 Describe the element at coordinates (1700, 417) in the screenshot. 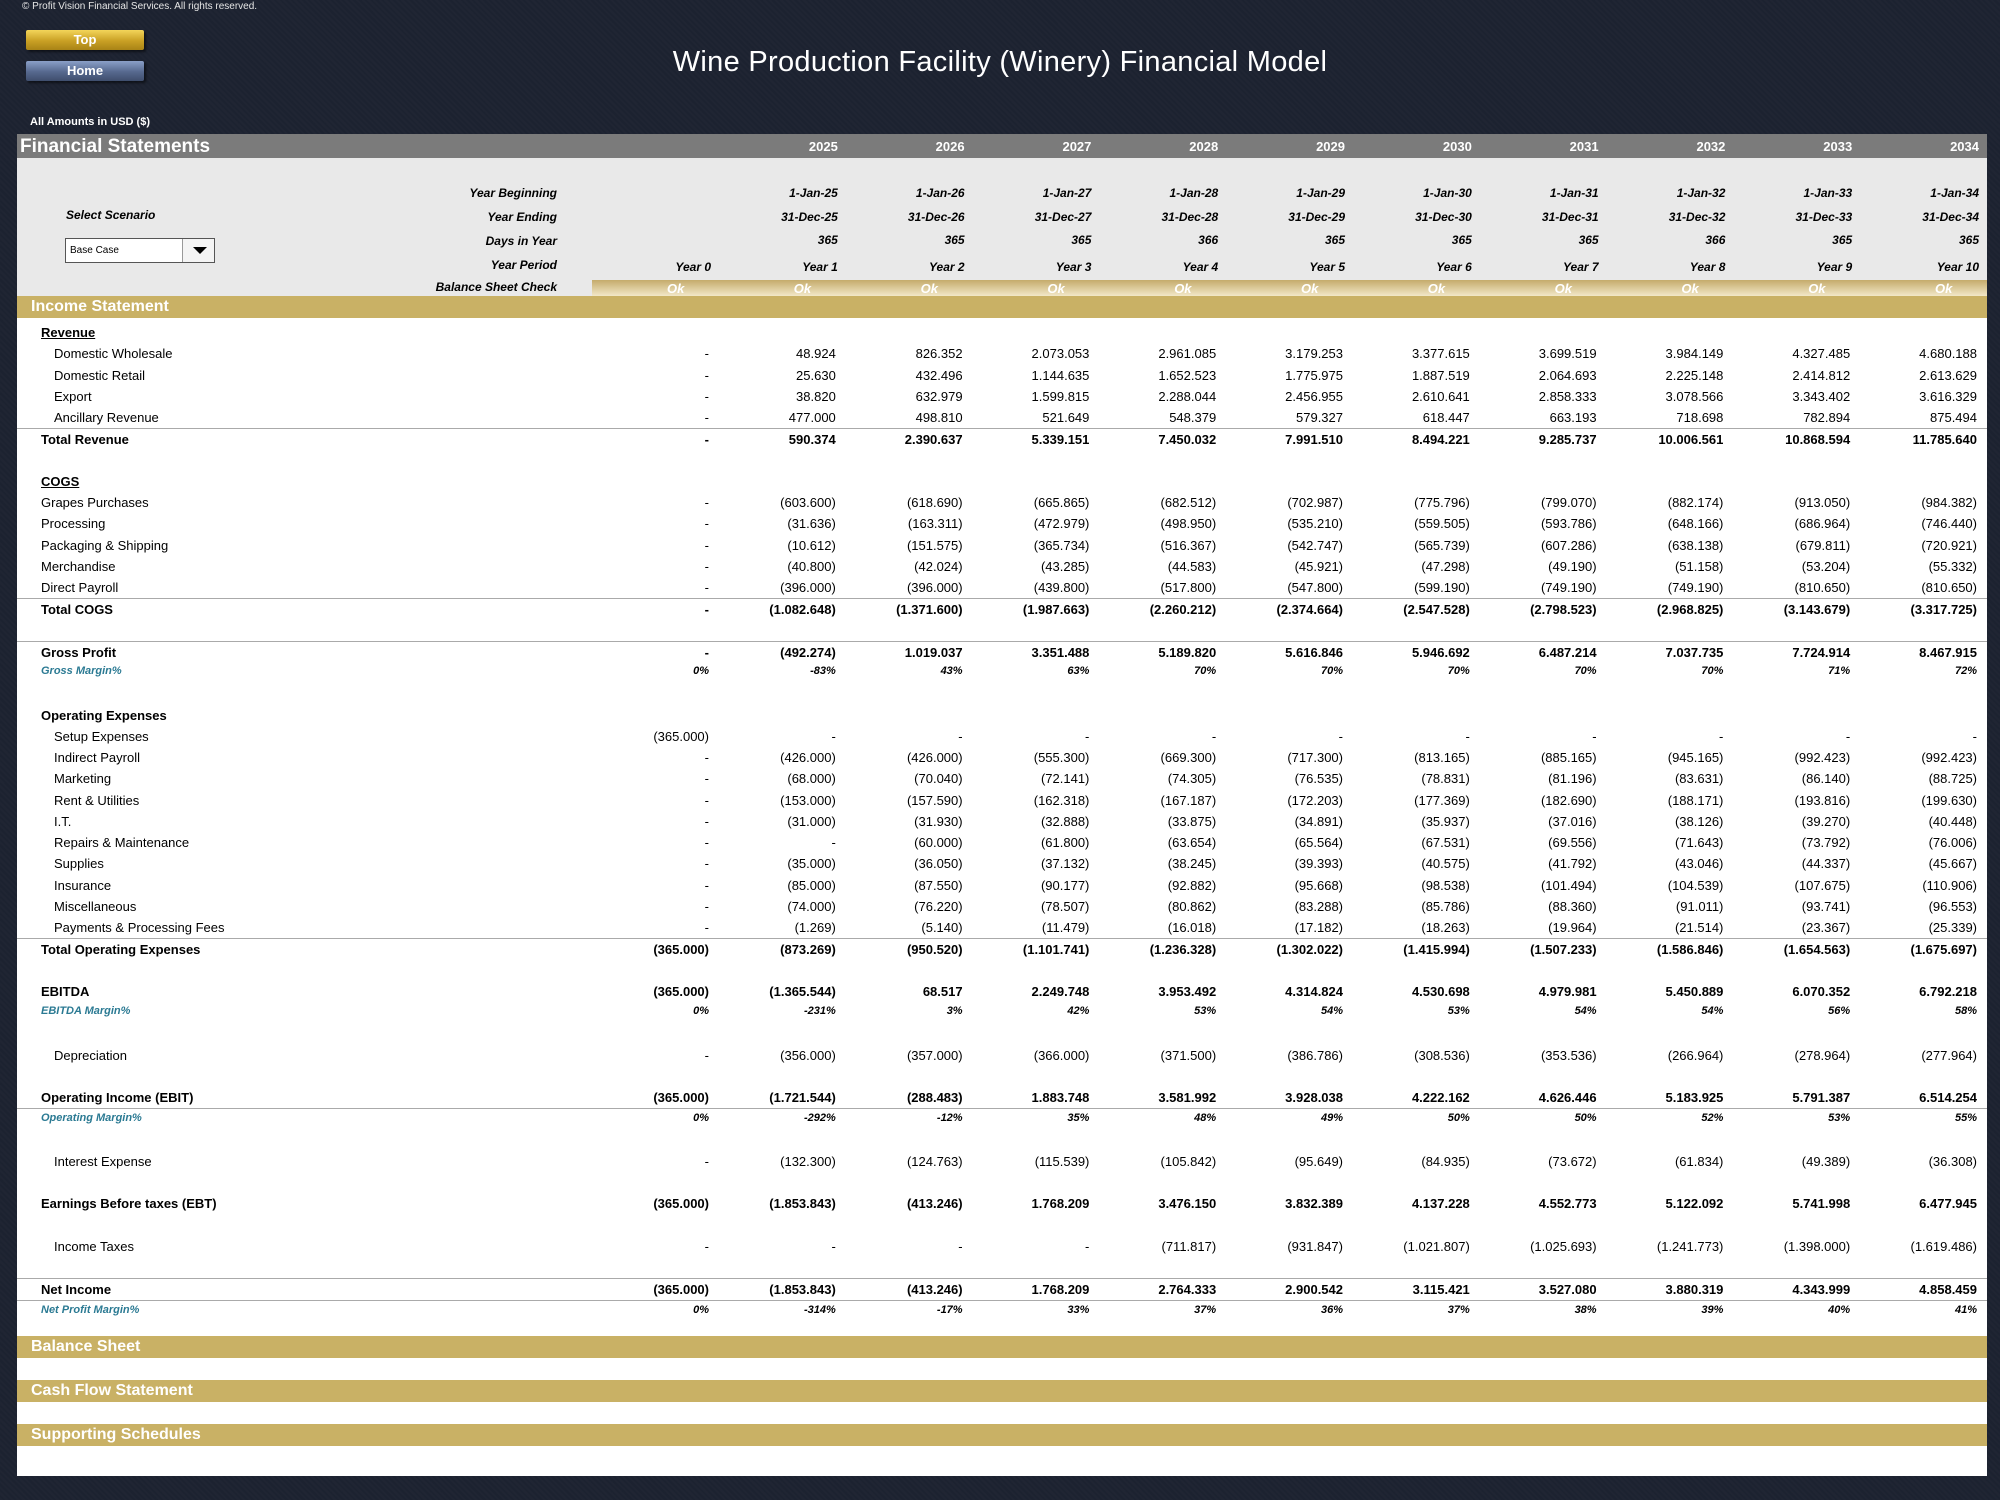

I see `value-cell: 718.698` at that location.